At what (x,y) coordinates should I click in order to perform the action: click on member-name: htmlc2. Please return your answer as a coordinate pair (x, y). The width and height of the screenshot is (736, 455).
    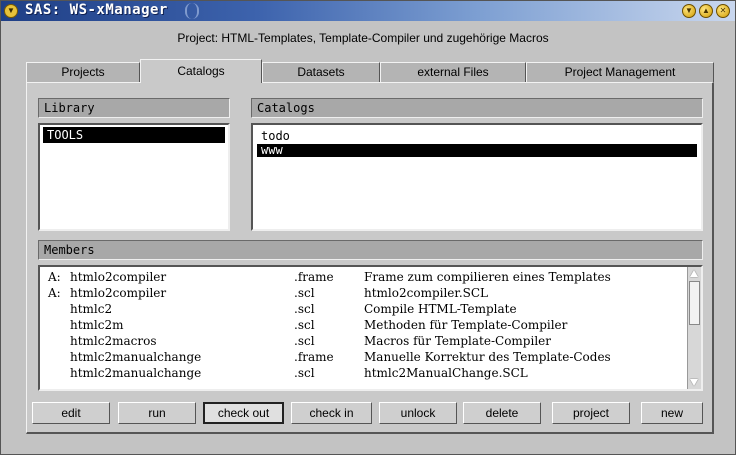
    Looking at the image, I should click on (91, 309).